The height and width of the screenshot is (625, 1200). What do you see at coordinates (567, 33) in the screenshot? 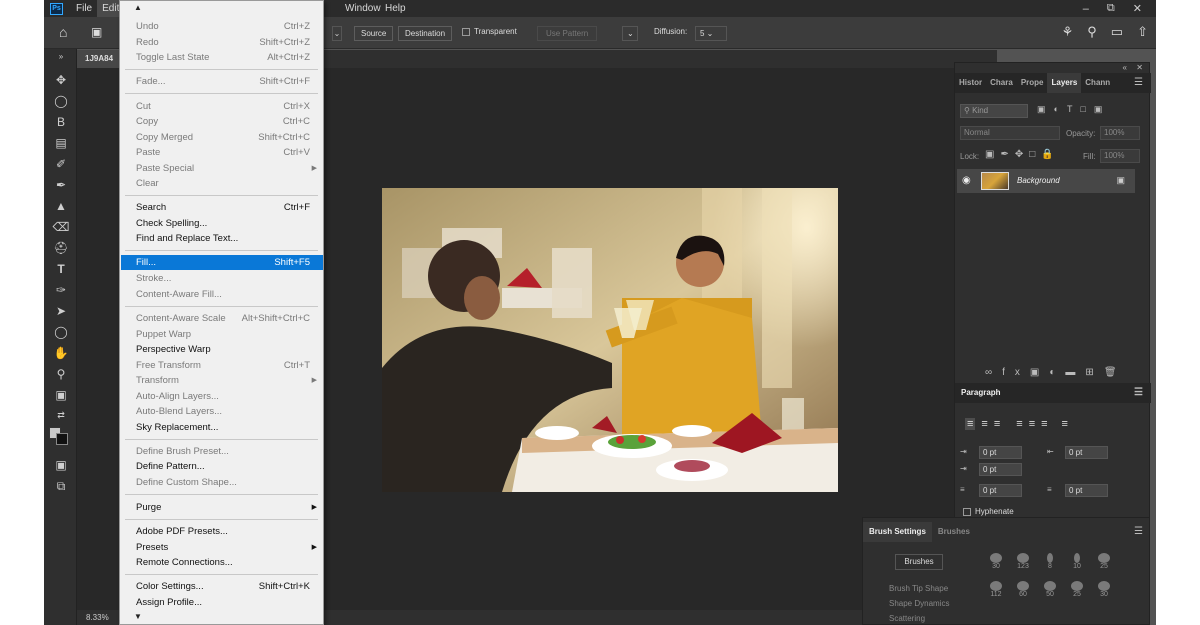
I see `use-pattern-button: Use Pattern` at bounding box center [567, 33].